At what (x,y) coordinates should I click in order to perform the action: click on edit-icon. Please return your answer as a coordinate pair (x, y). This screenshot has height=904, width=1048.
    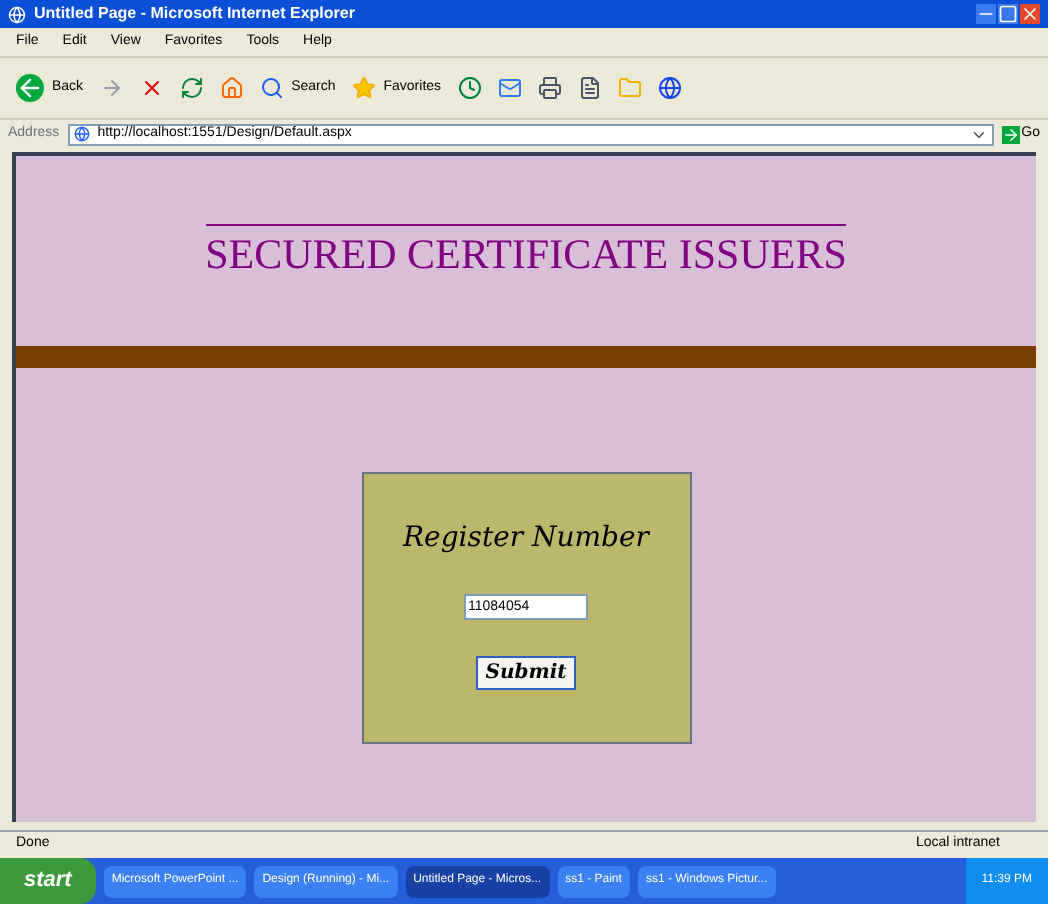
    Looking at the image, I should click on (589, 88).